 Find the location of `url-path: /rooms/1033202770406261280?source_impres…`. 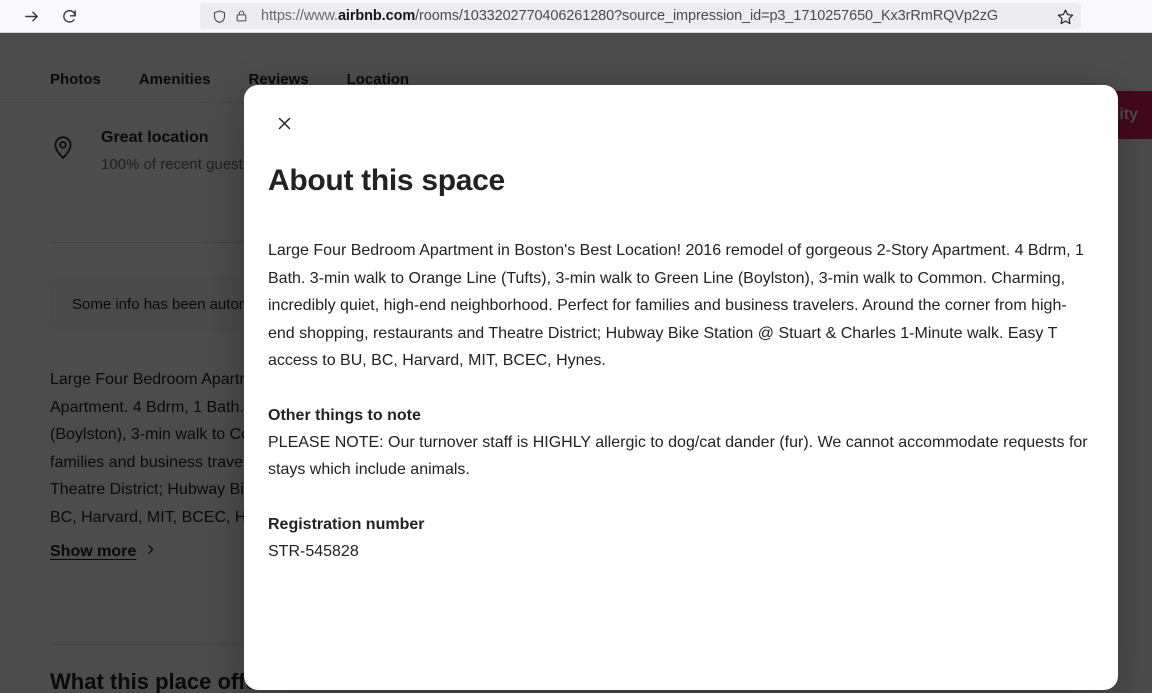

url-path: /rooms/1033202770406261280?source_impres… is located at coordinates (707, 16).